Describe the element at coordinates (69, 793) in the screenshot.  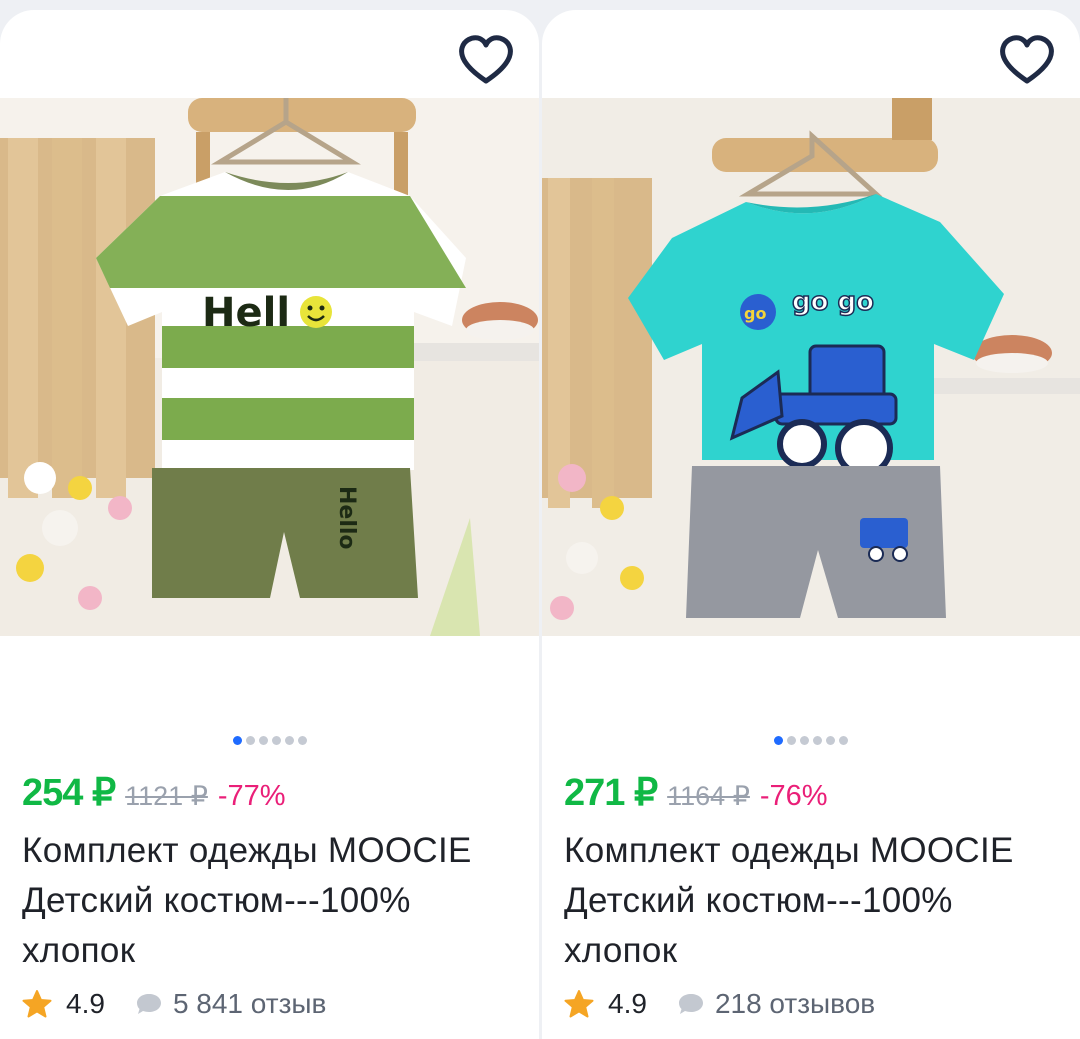
I see `current-price: 254 ₽` at that location.